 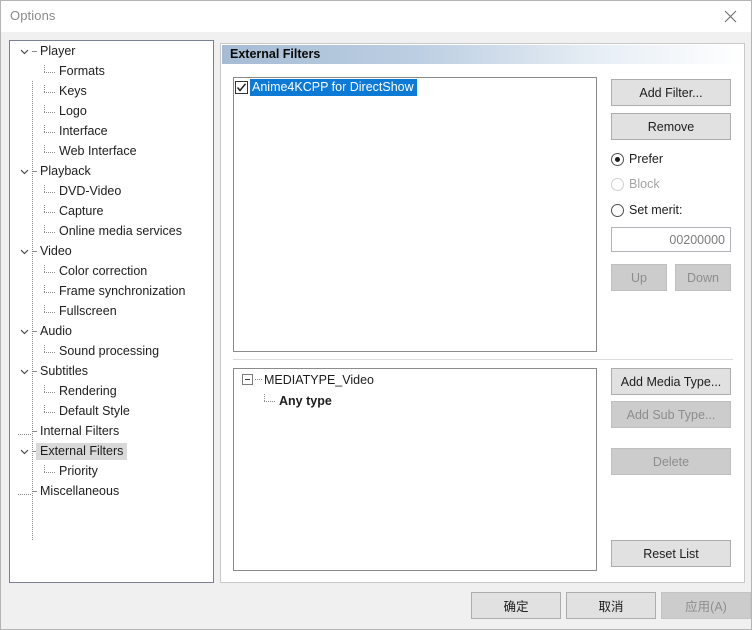 What do you see at coordinates (82, 71) in the screenshot?
I see `sidebar-item-label: Formats` at bounding box center [82, 71].